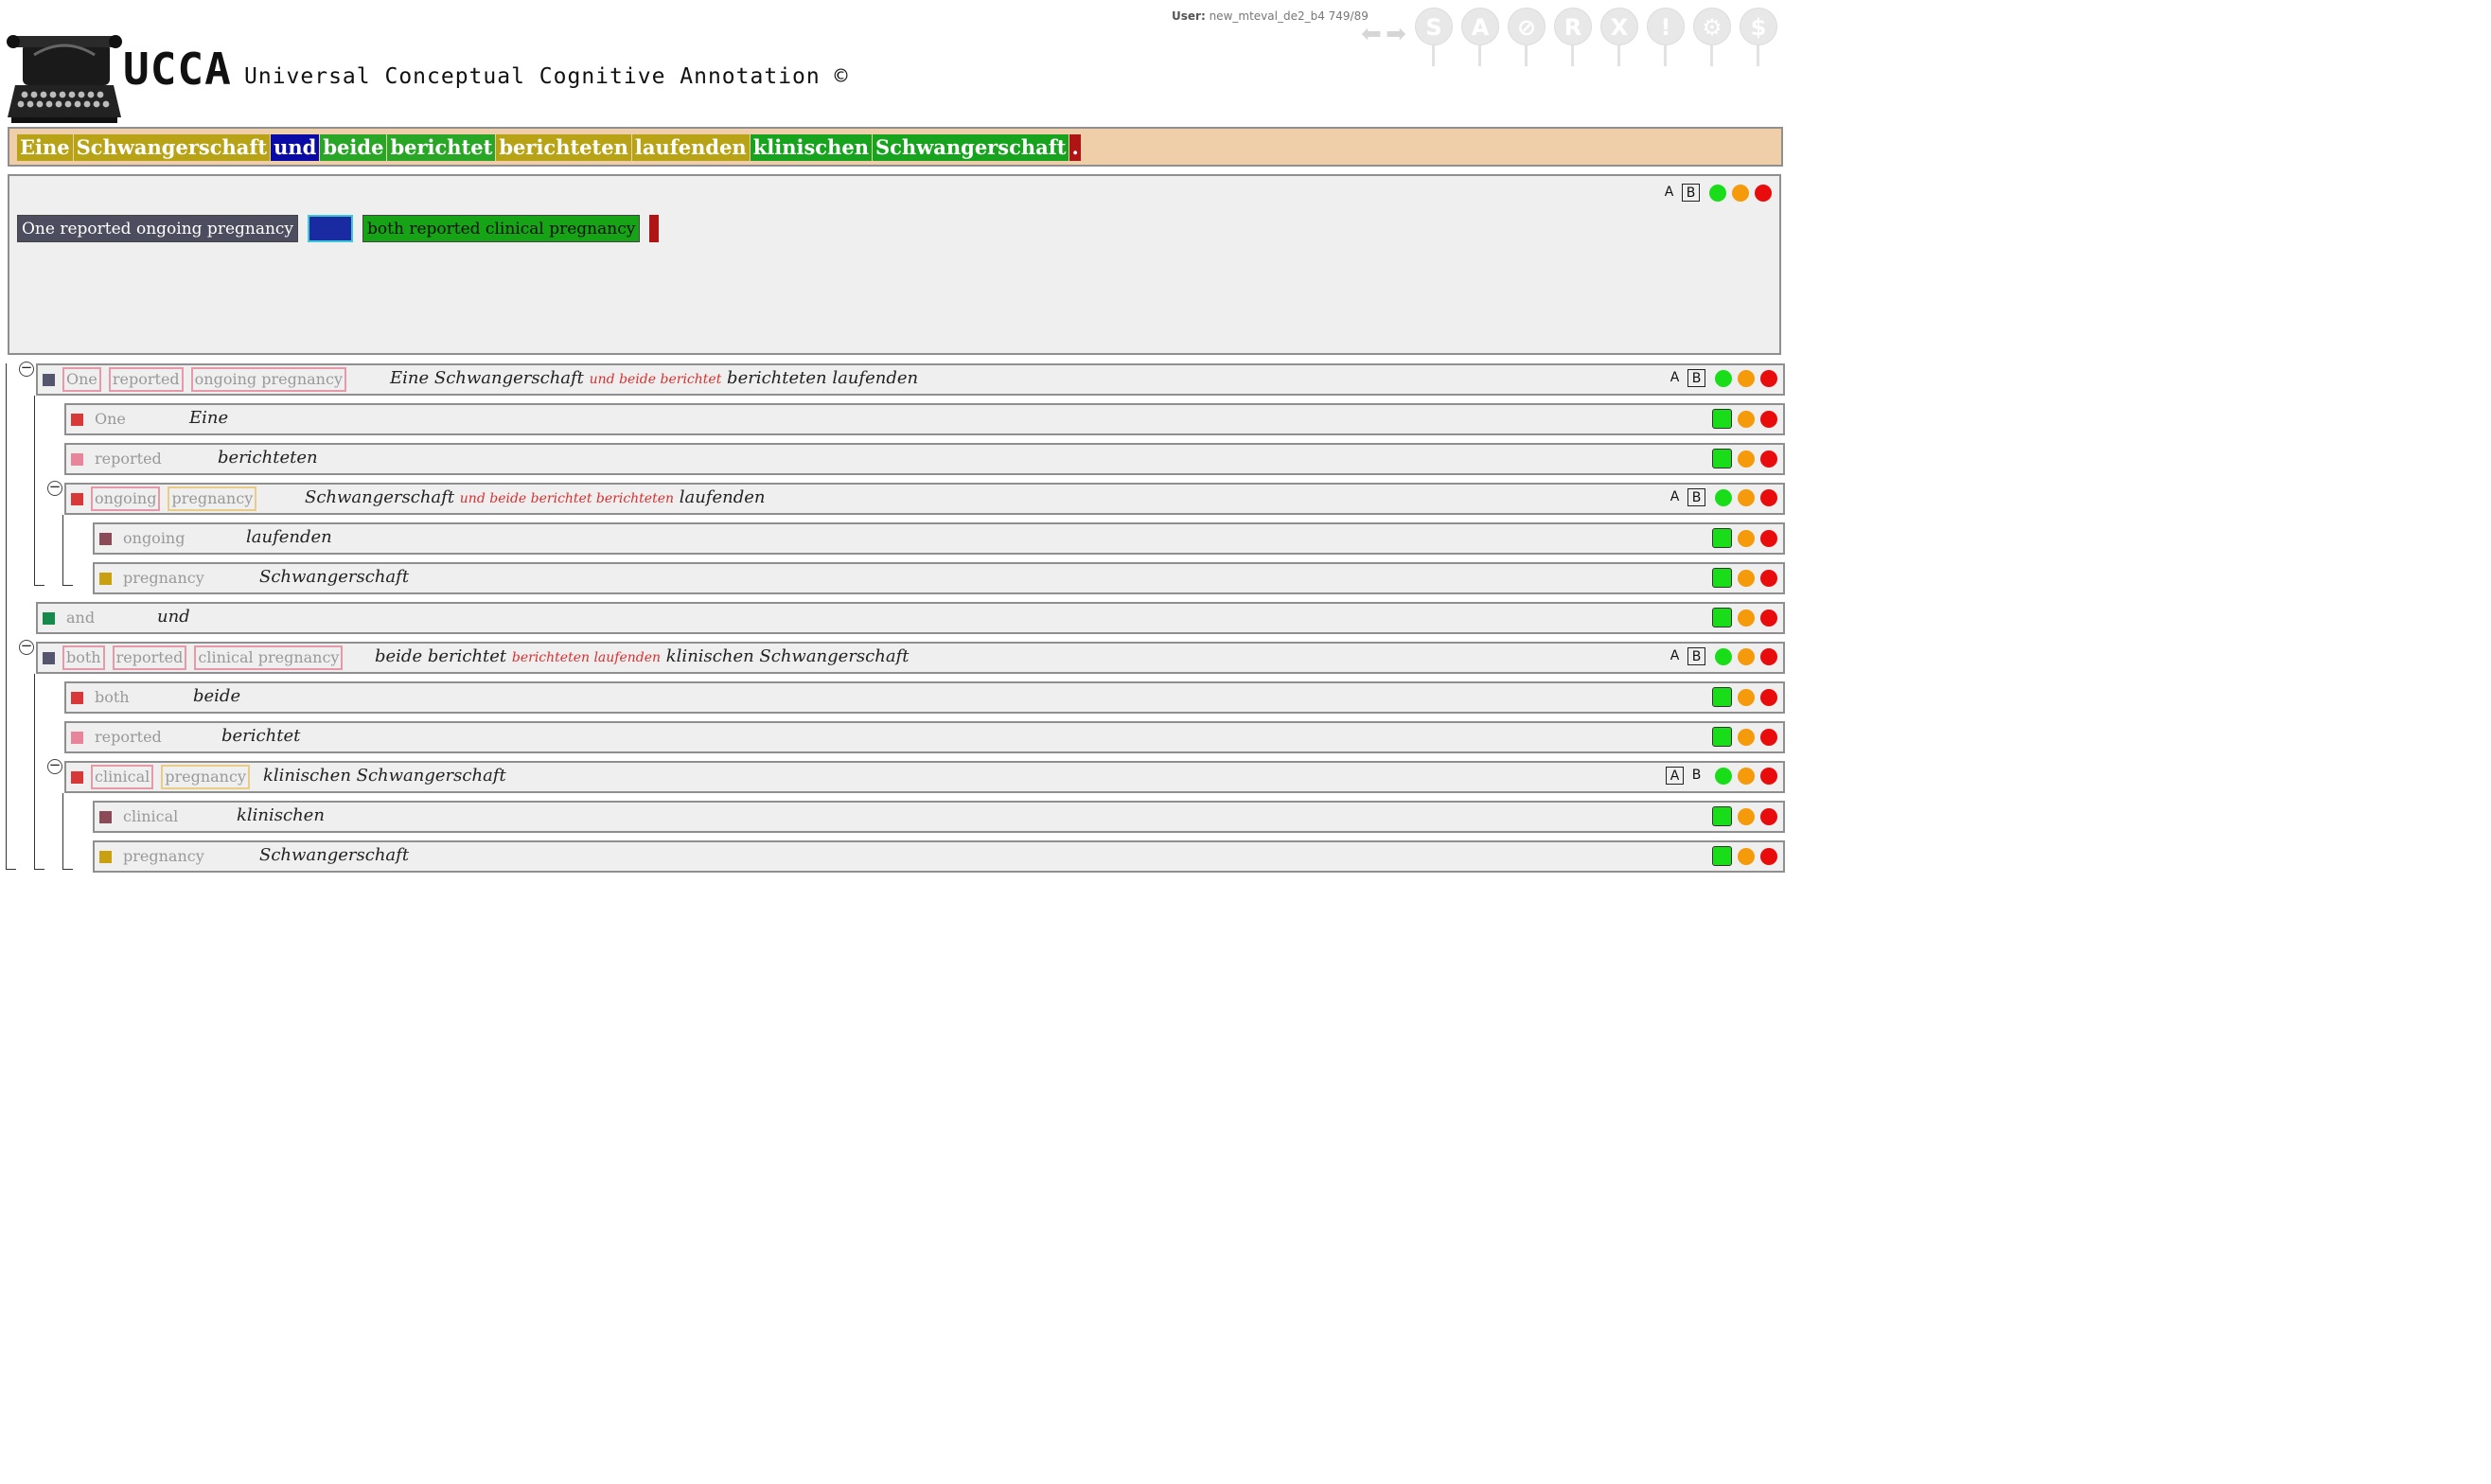 Image resolution: width=2491 pixels, height=1484 pixels. Describe the element at coordinates (441, 147) in the screenshot. I see `passage-token: berichtet` at that location.